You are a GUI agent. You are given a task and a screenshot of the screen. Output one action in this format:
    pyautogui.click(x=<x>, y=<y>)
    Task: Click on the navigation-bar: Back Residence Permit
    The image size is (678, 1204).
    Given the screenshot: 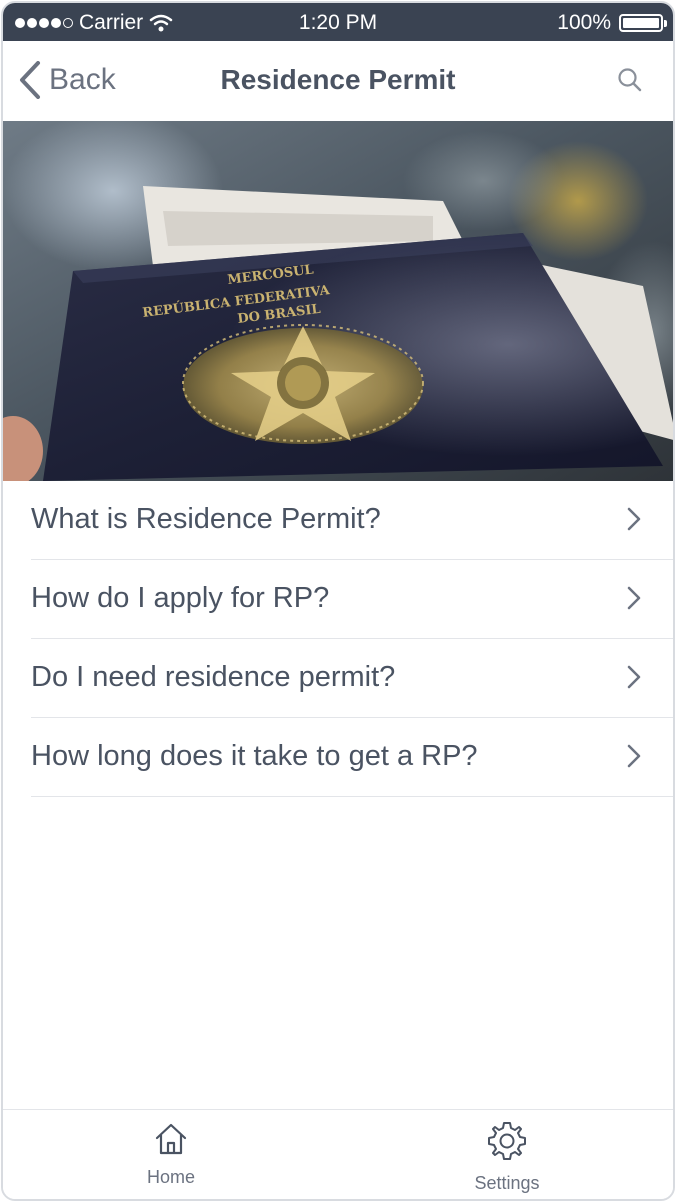 What is the action you would take?
    pyautogui.click(x=338, y=81)
    